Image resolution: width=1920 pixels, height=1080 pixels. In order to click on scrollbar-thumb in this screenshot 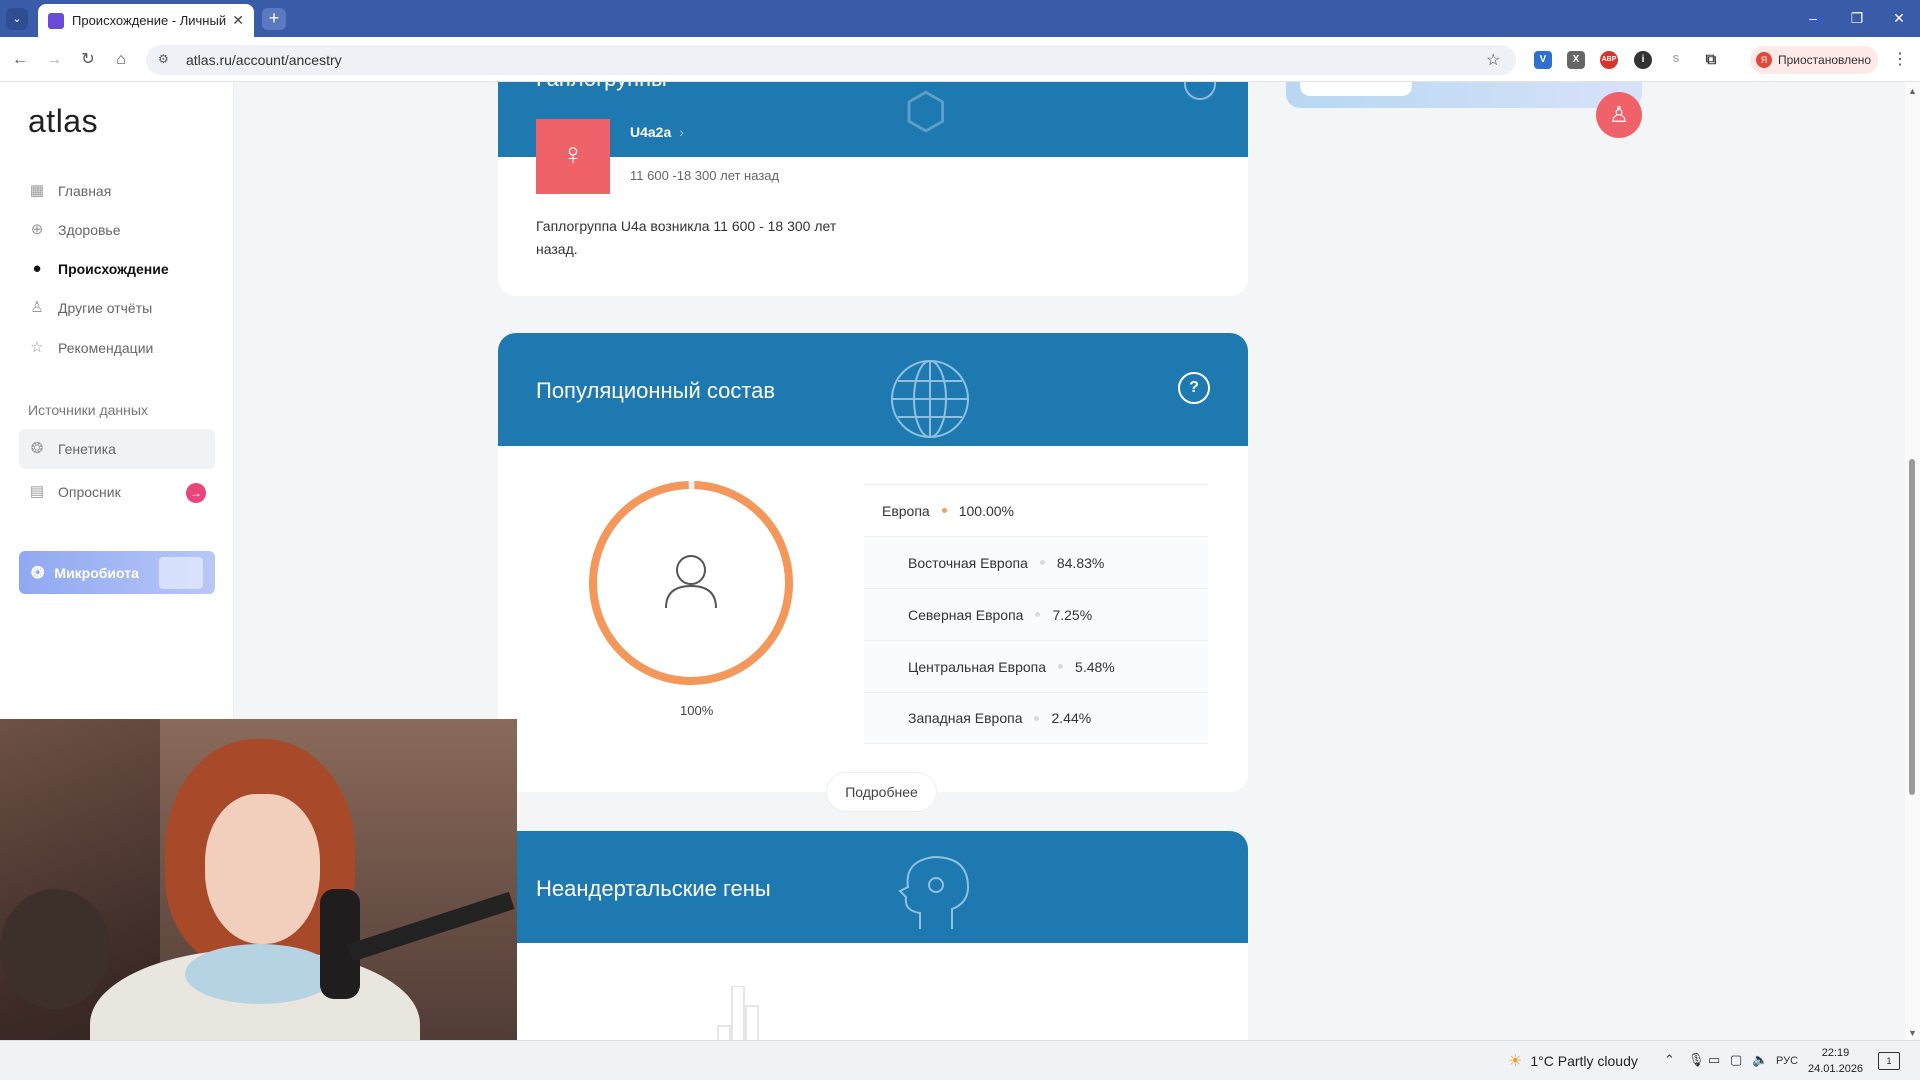, I will do `click(1912, 627)`.